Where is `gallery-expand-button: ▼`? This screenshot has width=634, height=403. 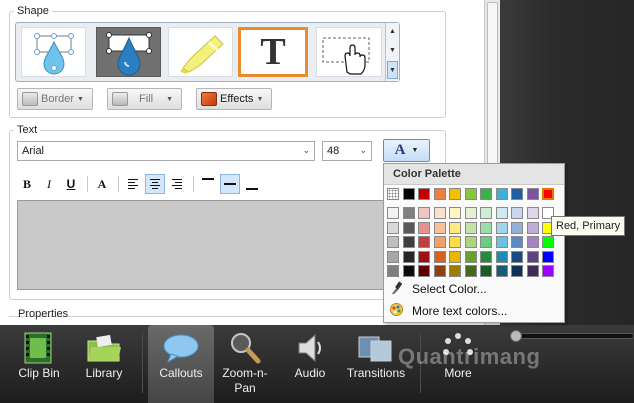 gallery-expand-button: ▼ is located at coordinates (392, 70).